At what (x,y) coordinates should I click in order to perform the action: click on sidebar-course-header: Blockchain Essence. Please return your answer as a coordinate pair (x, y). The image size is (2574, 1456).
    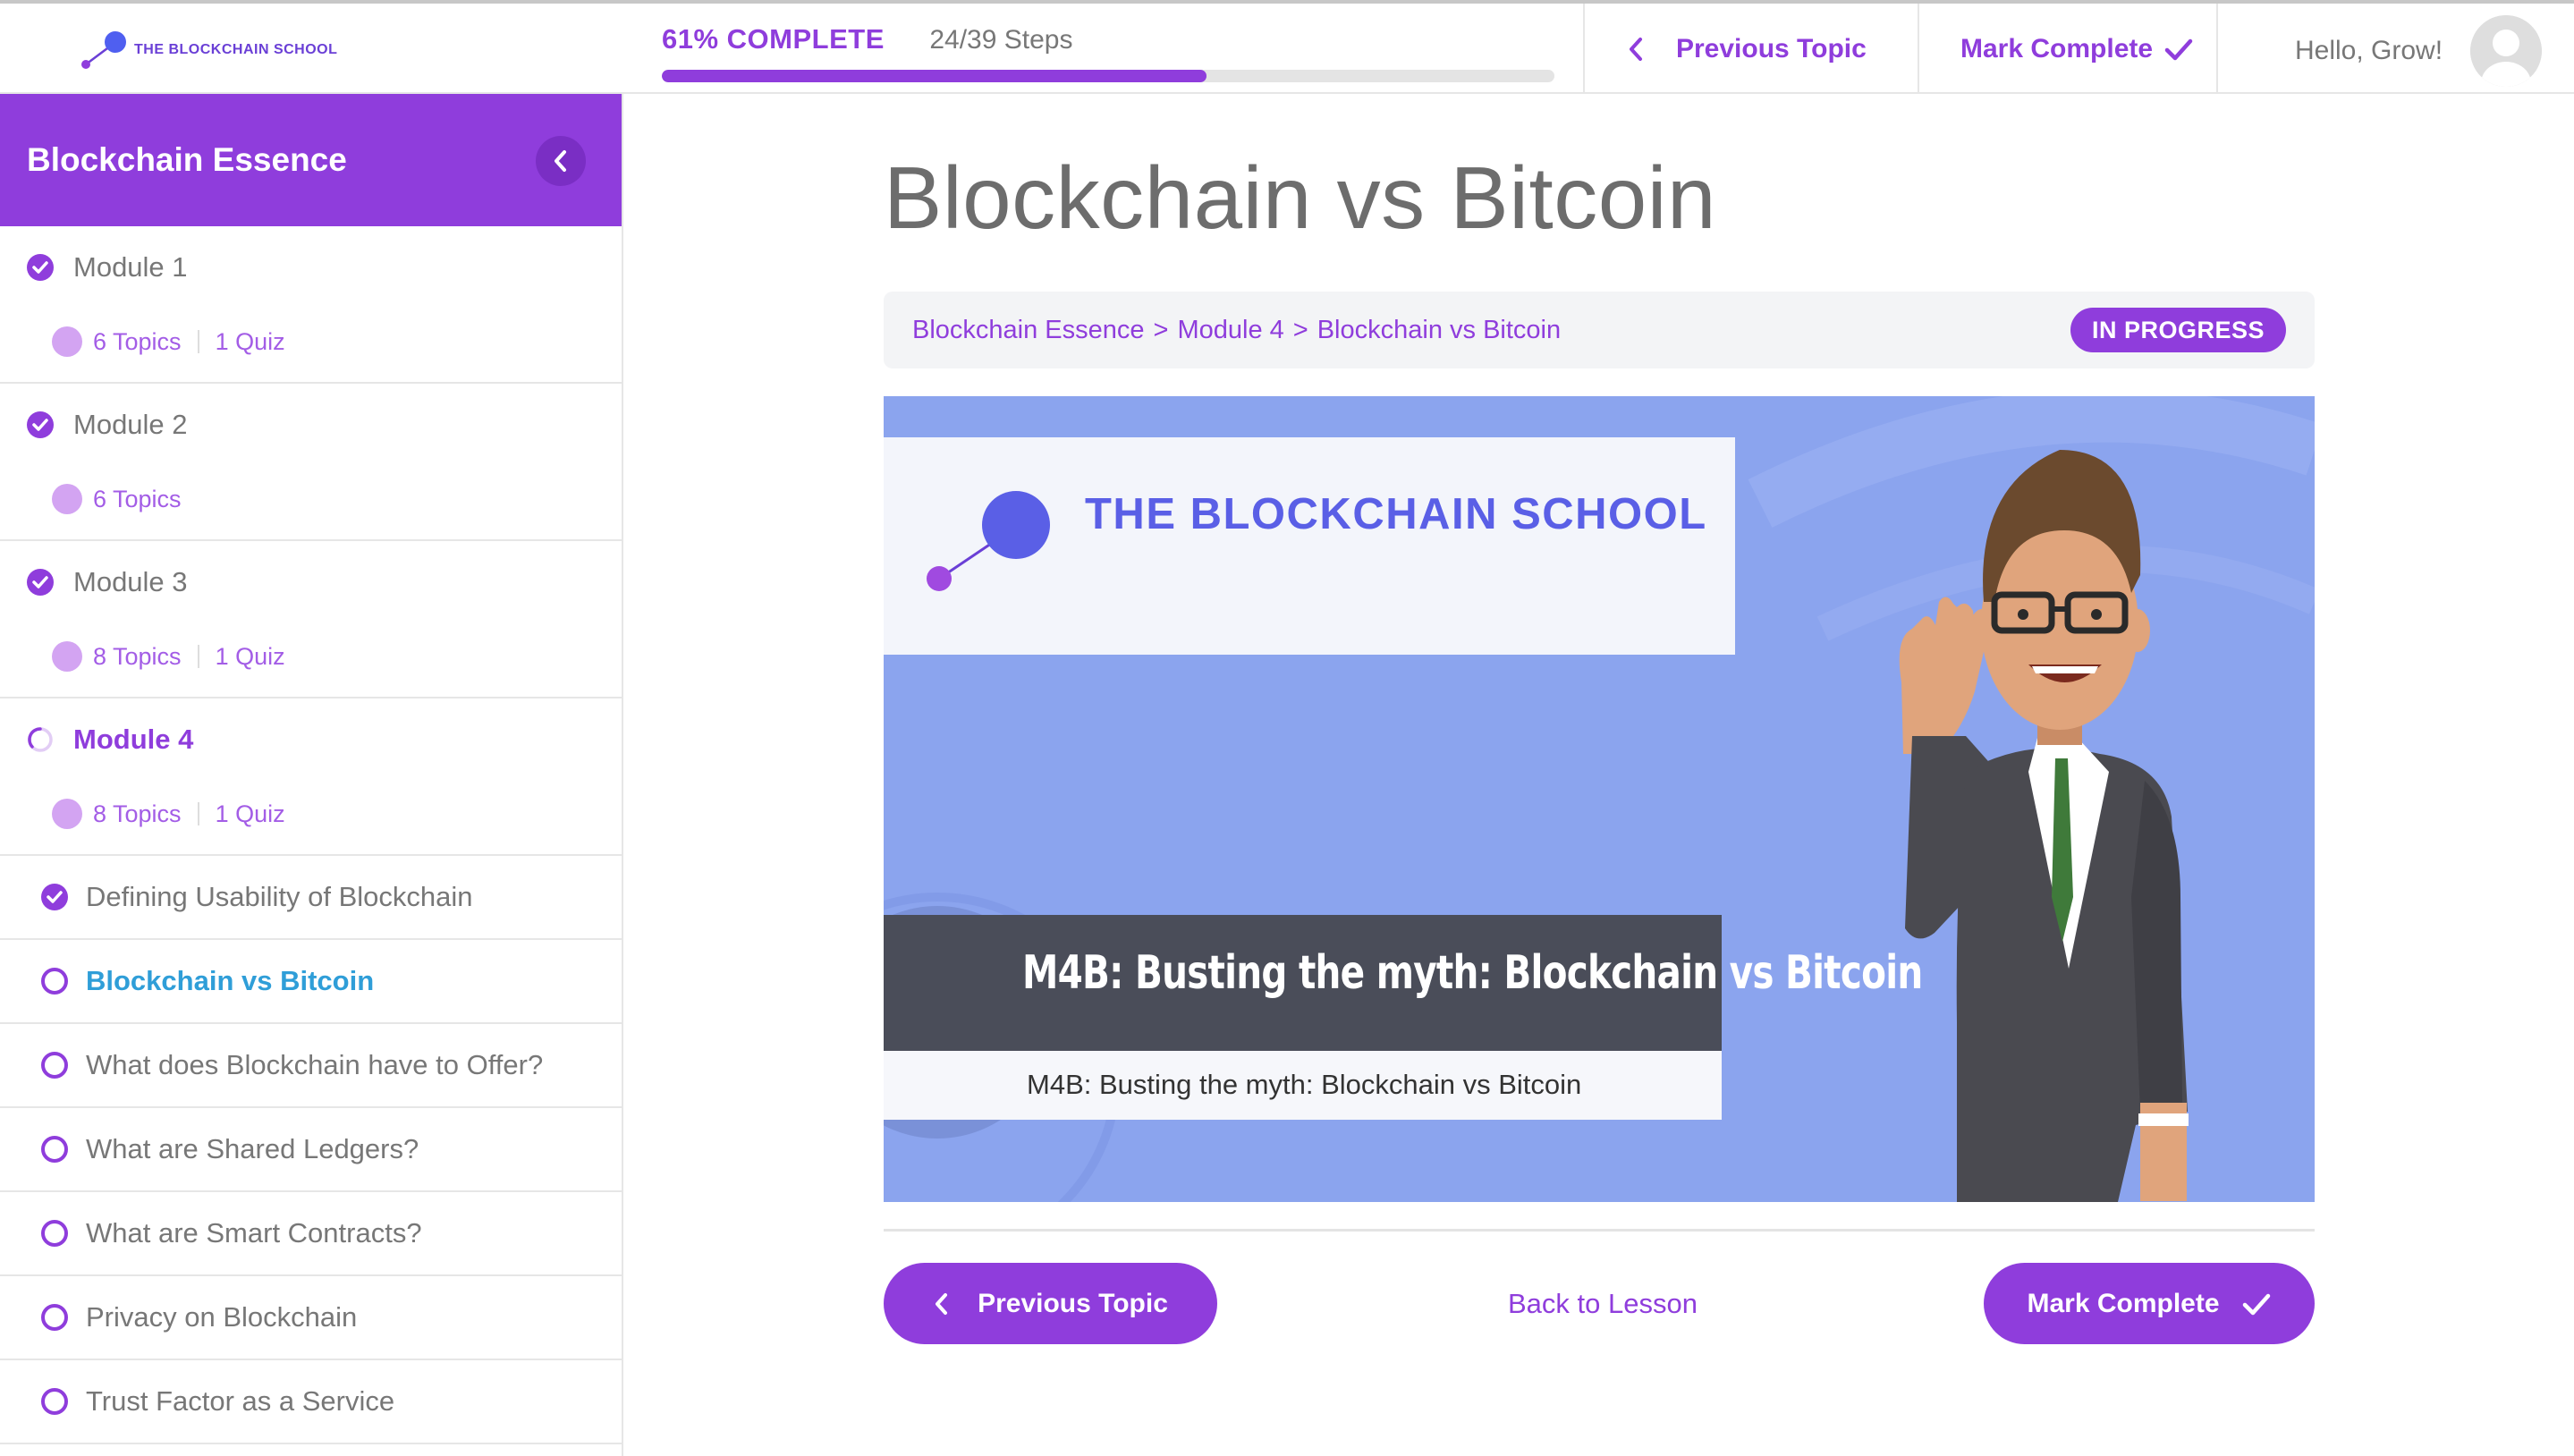
    Looking at the image, I should click on (311, 160).